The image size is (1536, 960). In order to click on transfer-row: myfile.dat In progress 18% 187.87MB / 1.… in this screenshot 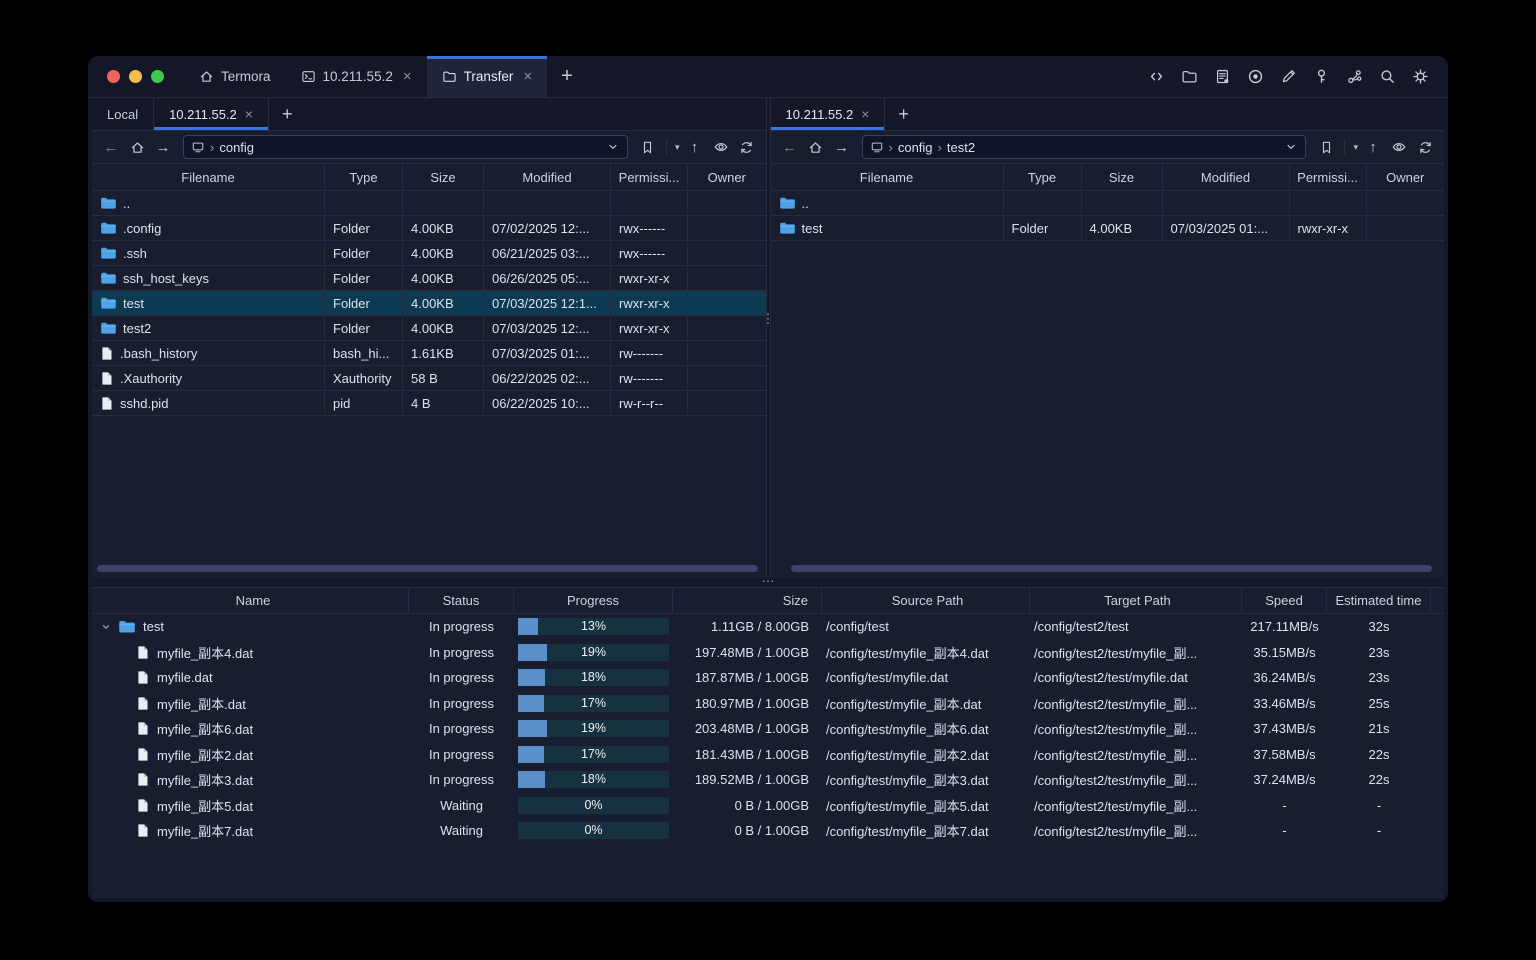, I will do `click(768, 678)`.